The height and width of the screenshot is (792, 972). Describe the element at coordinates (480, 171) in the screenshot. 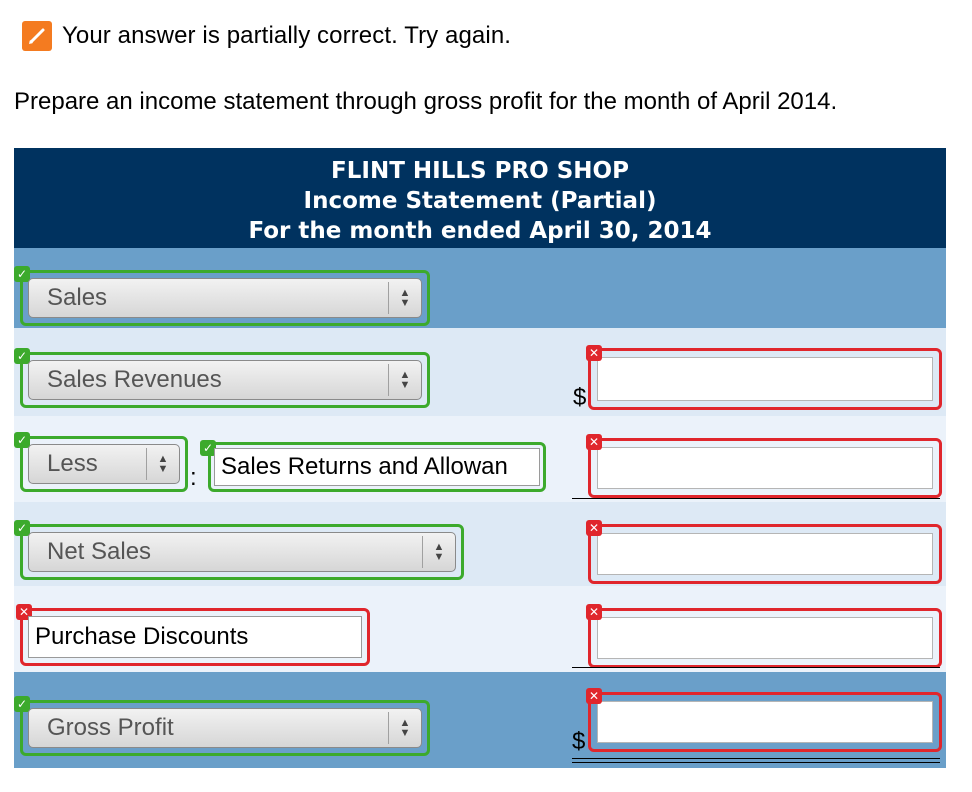

I see `company-name: FLINT HILLS PRO SHOP` at that location.